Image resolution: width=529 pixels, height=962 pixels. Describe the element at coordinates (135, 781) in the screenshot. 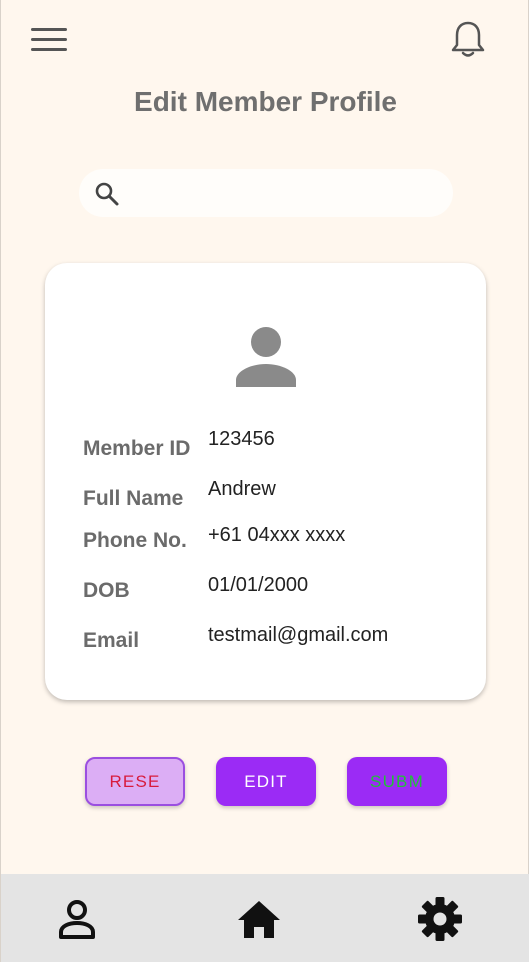

I see `reset-button: RESE` at that location.